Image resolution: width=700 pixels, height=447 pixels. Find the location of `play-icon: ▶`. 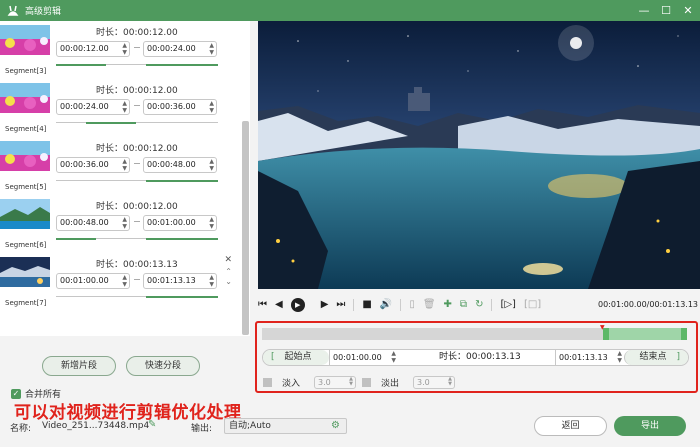

play-icon: ▶ is located at coordinates (297, 305).